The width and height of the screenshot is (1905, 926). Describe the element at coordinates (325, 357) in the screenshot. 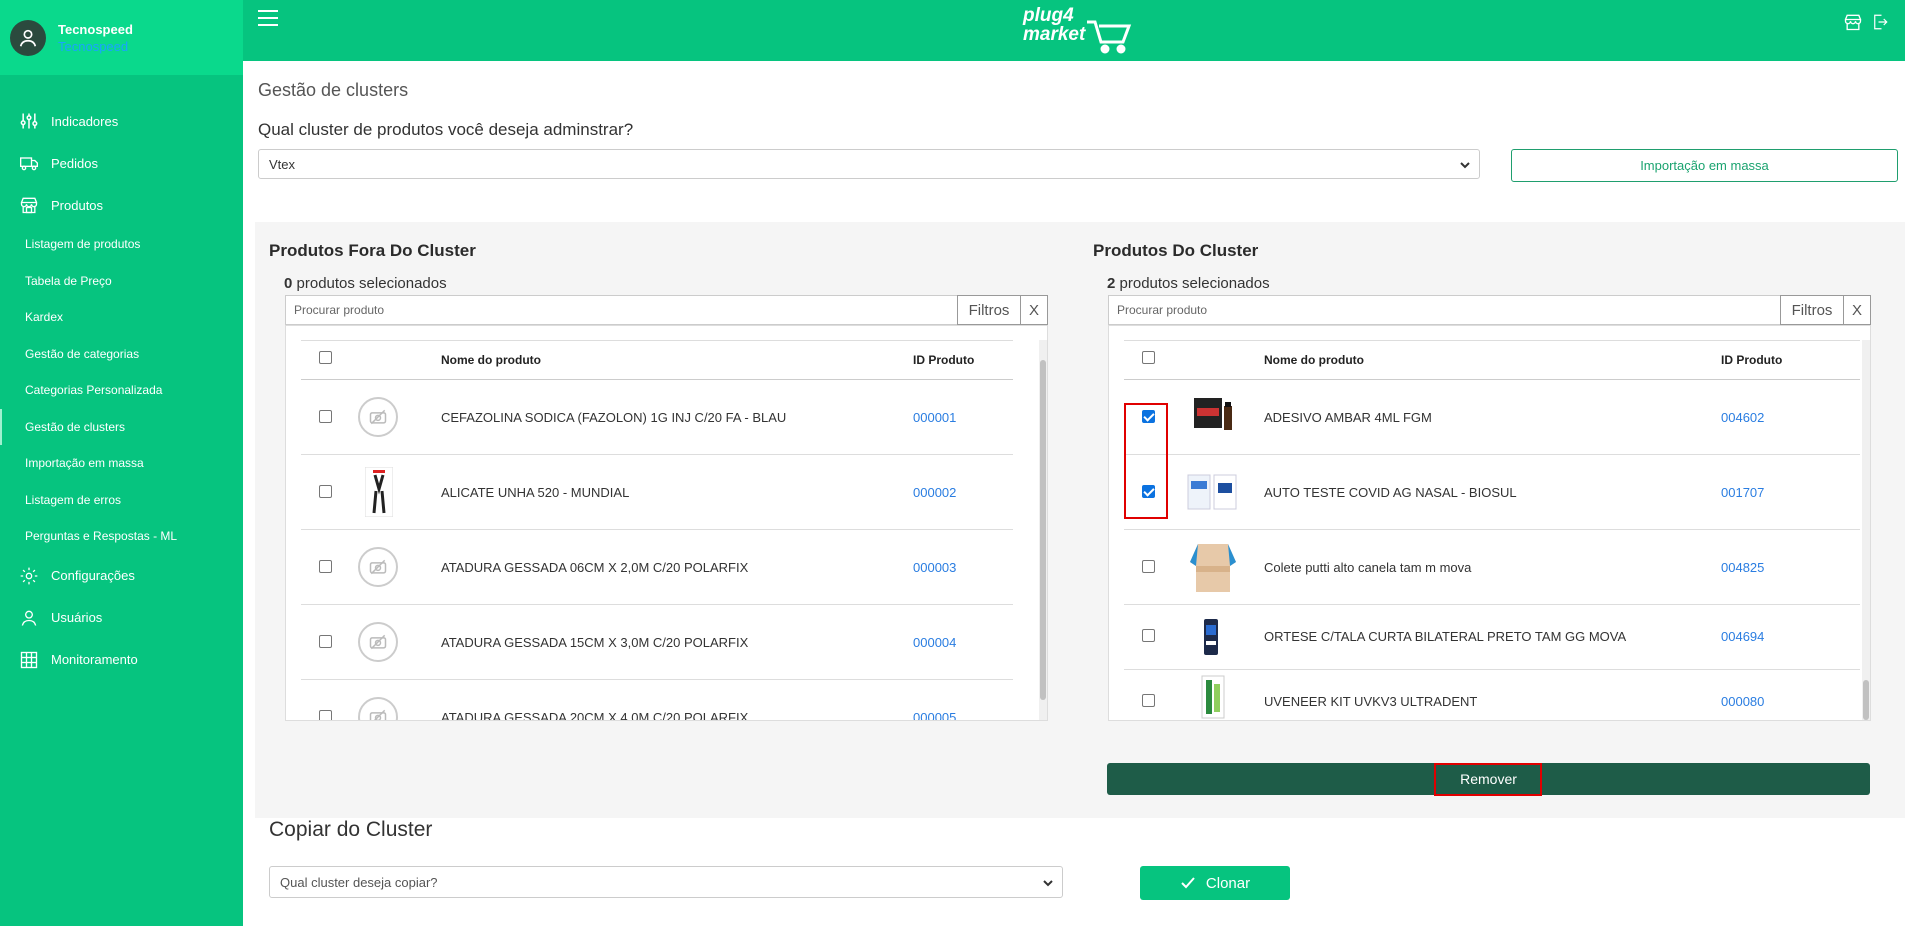

I see `left-select-all-checkbox` at that location.